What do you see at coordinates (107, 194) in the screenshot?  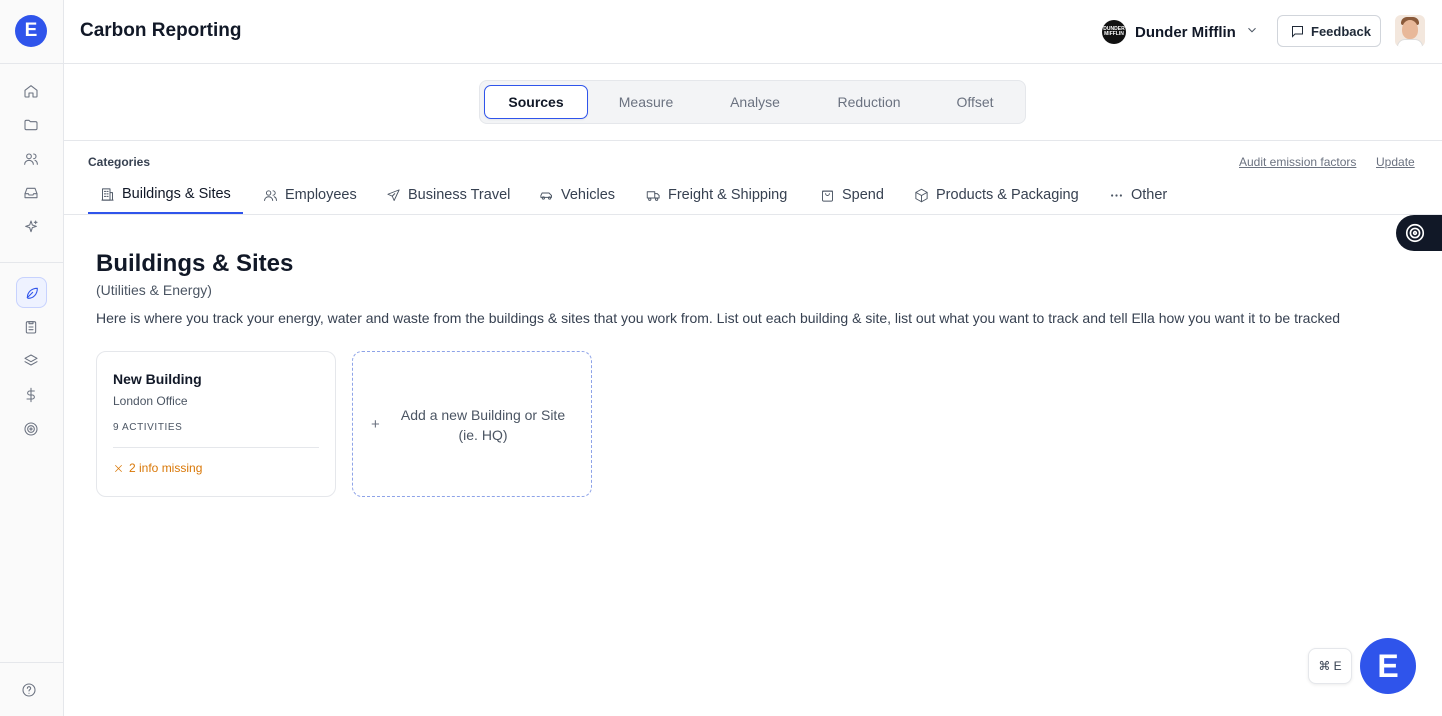 I see `building-icon` at bounding box center [107, 194].